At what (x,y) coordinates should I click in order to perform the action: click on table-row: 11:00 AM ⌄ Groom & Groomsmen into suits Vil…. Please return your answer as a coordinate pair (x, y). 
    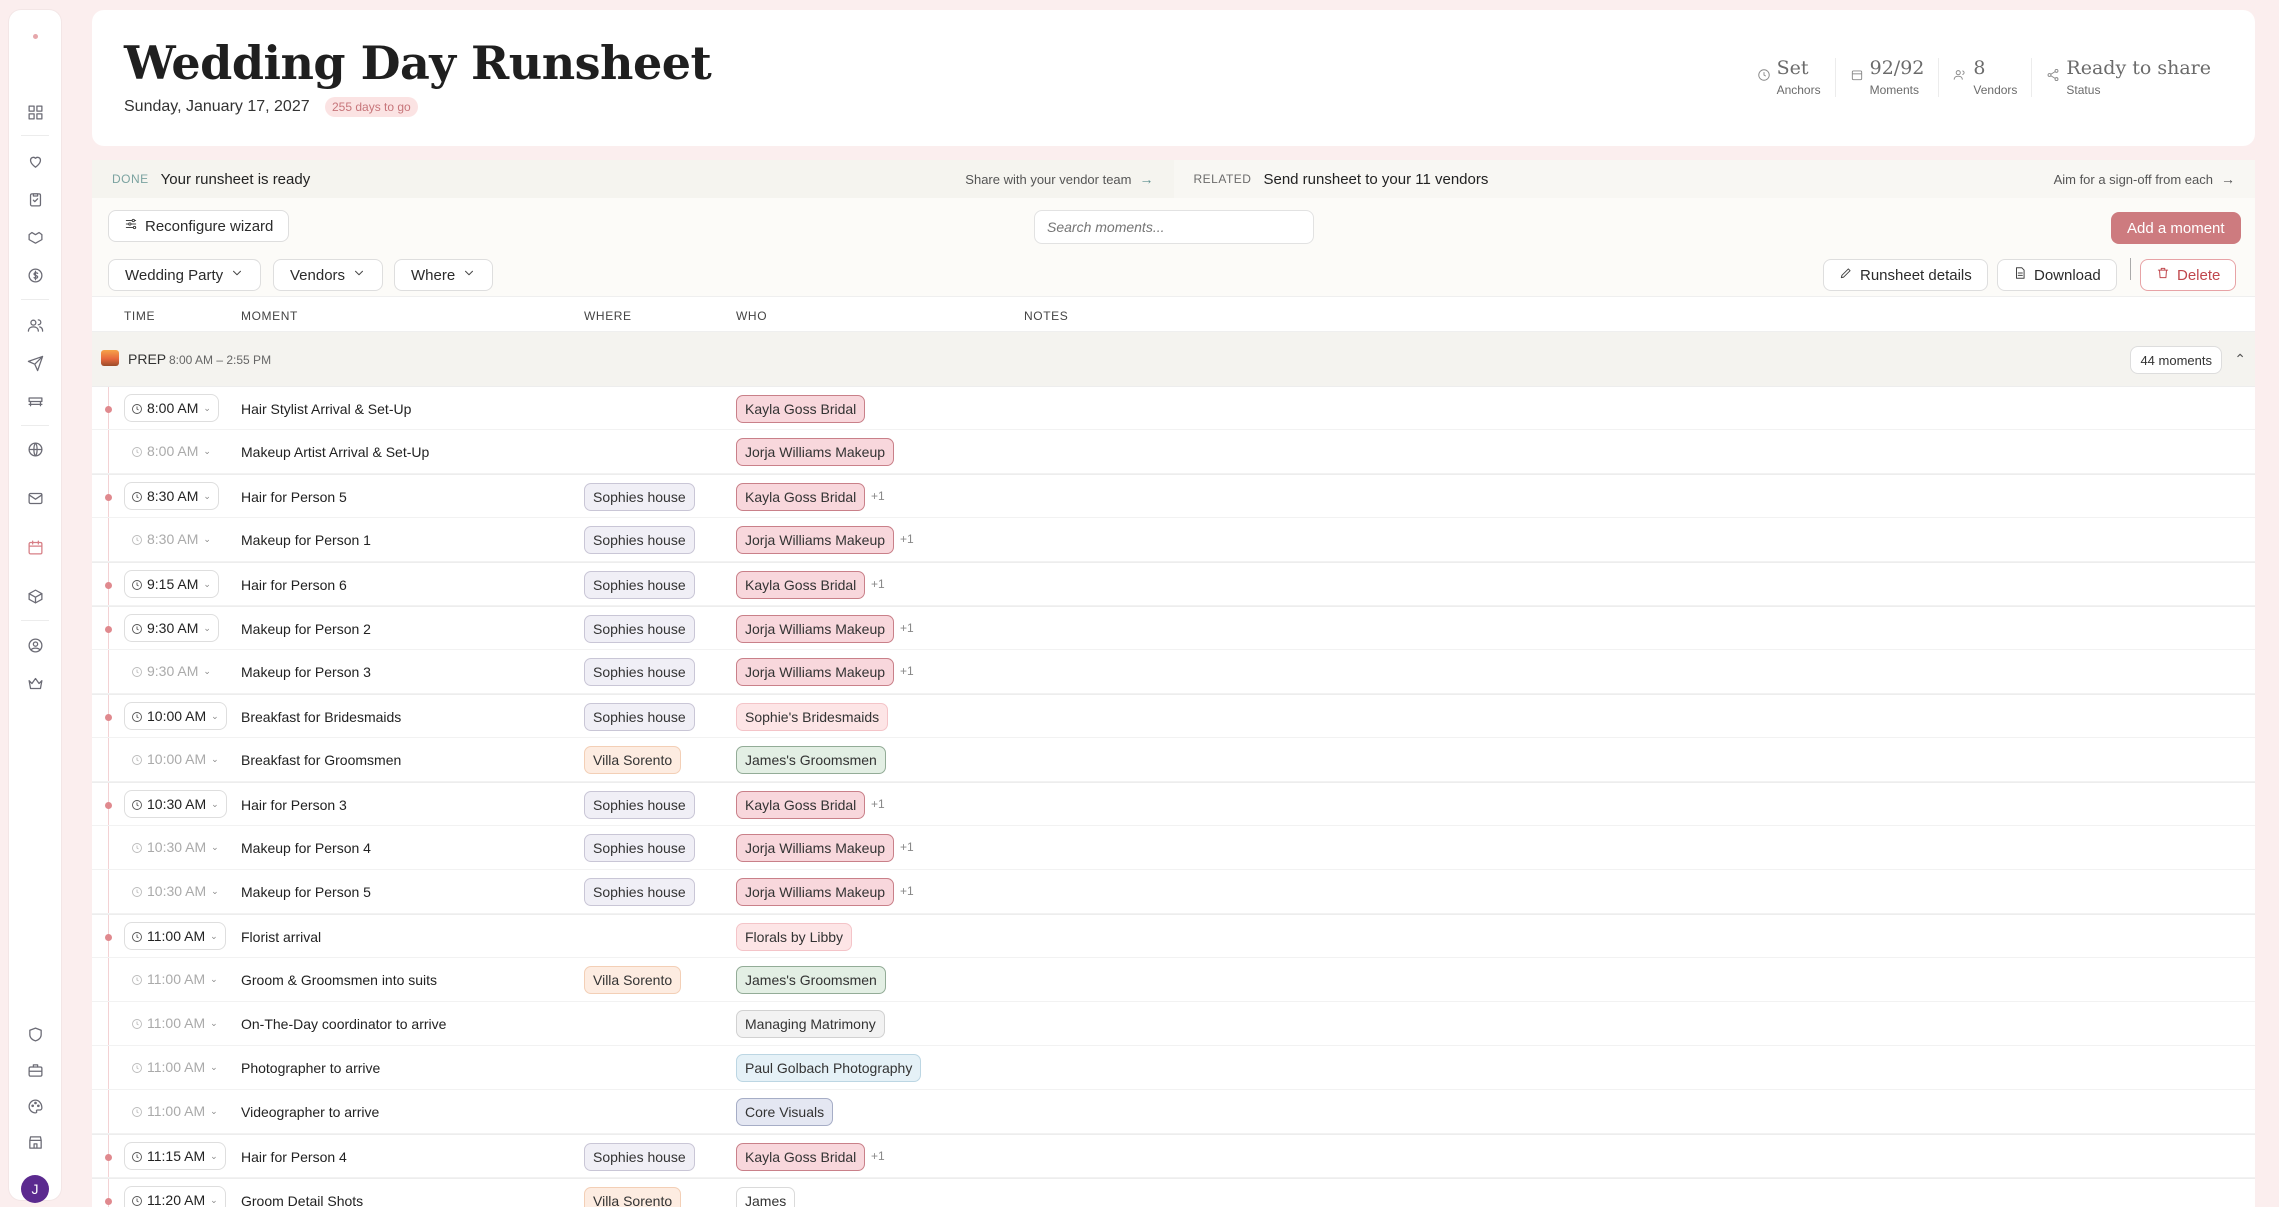
    Looking at the image, I should click on (1173, 980).